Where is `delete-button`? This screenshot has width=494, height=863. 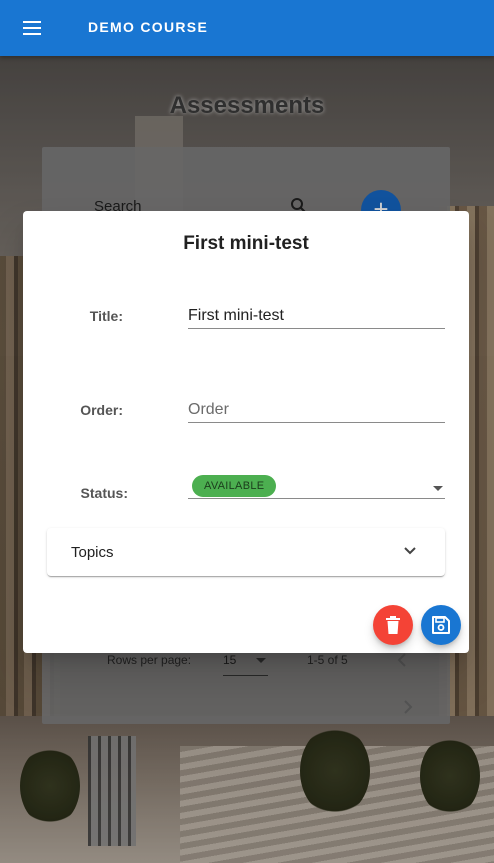 delete-button is located at coordinates (393, 625).